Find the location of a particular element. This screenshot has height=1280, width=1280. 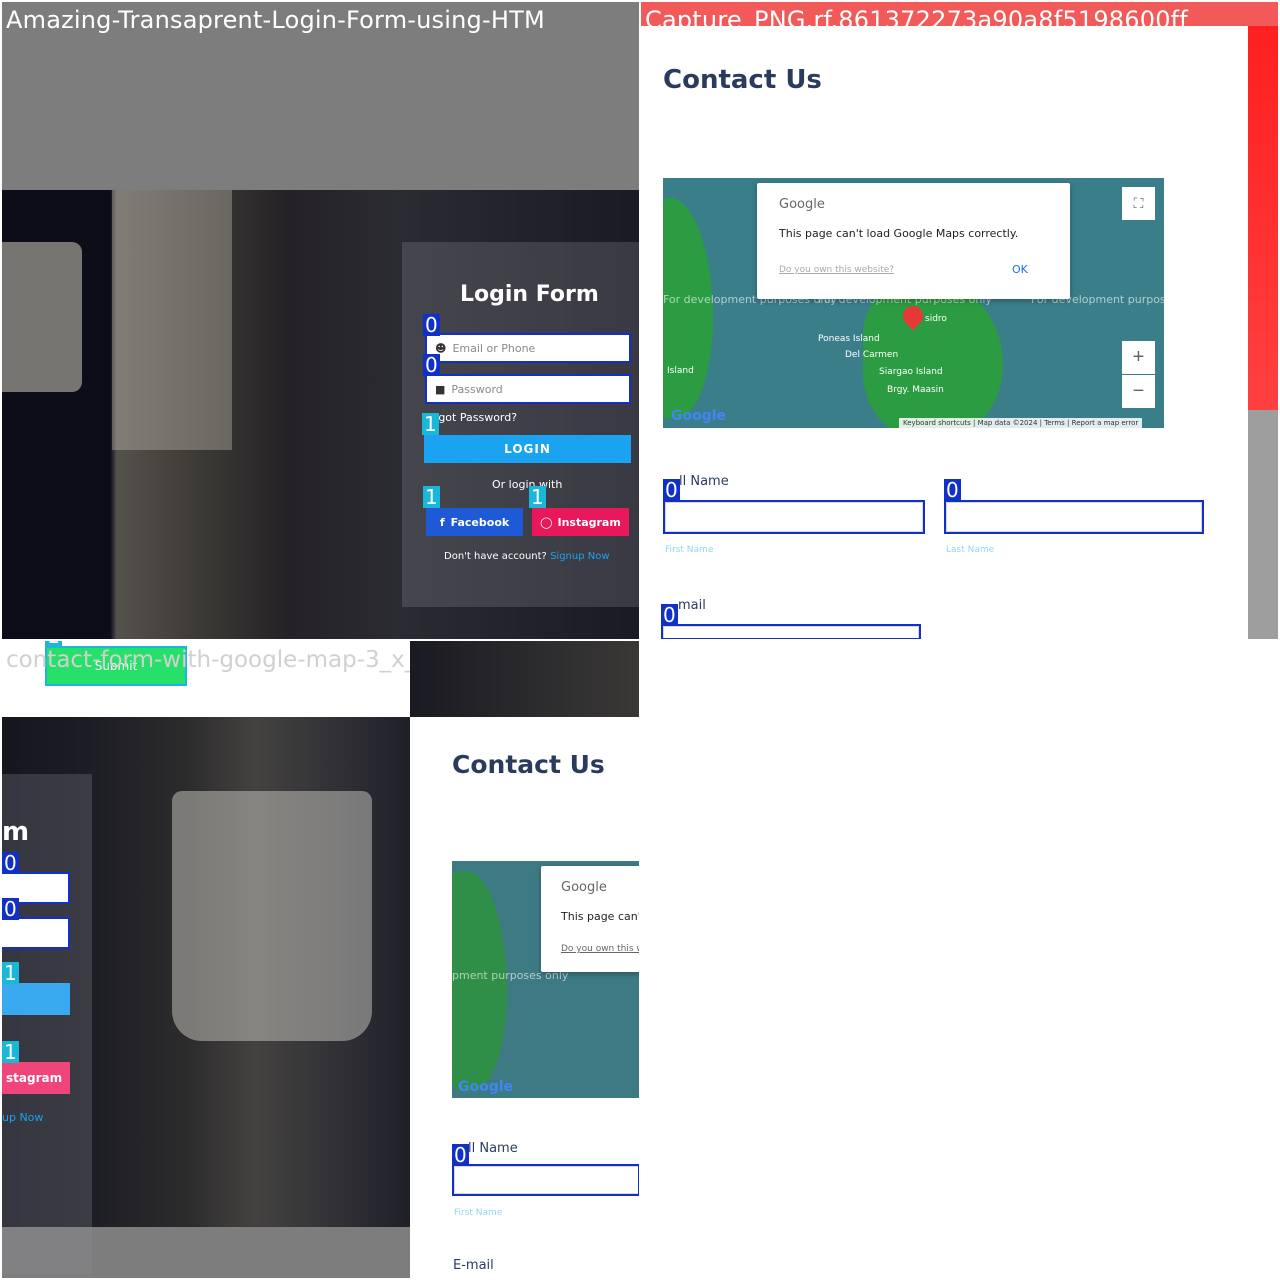

email-label: E-mail is located at coordinates (473, 1265).